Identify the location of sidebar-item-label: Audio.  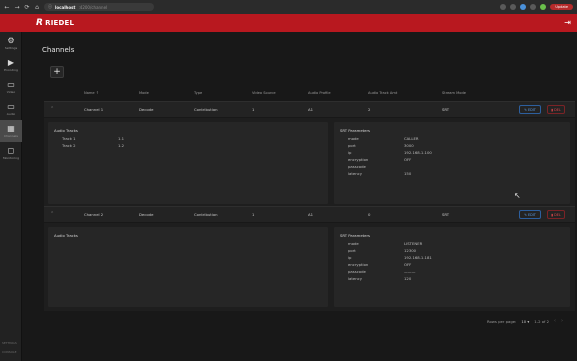
(11, 113).